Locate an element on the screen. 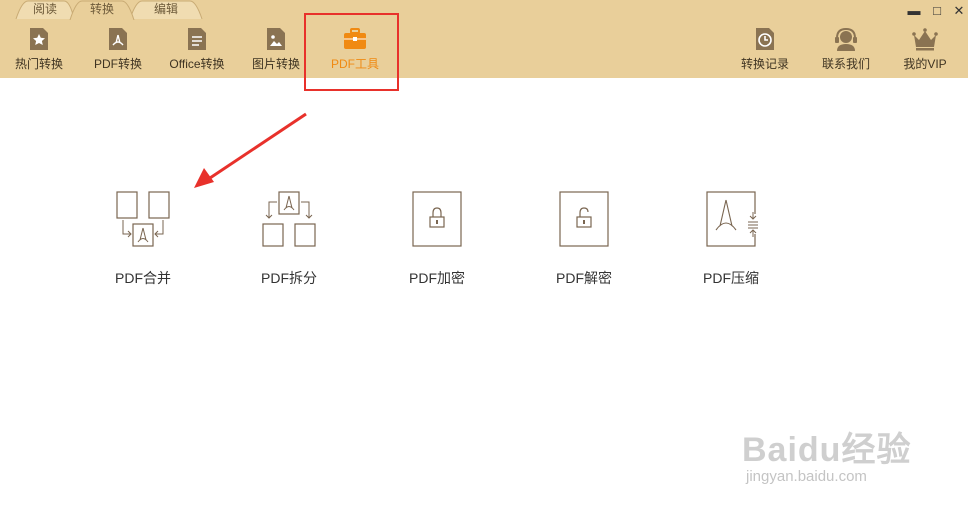 The height and width of the screenshot is (511, 968). crown-icon is located at coordinates (925, 39).